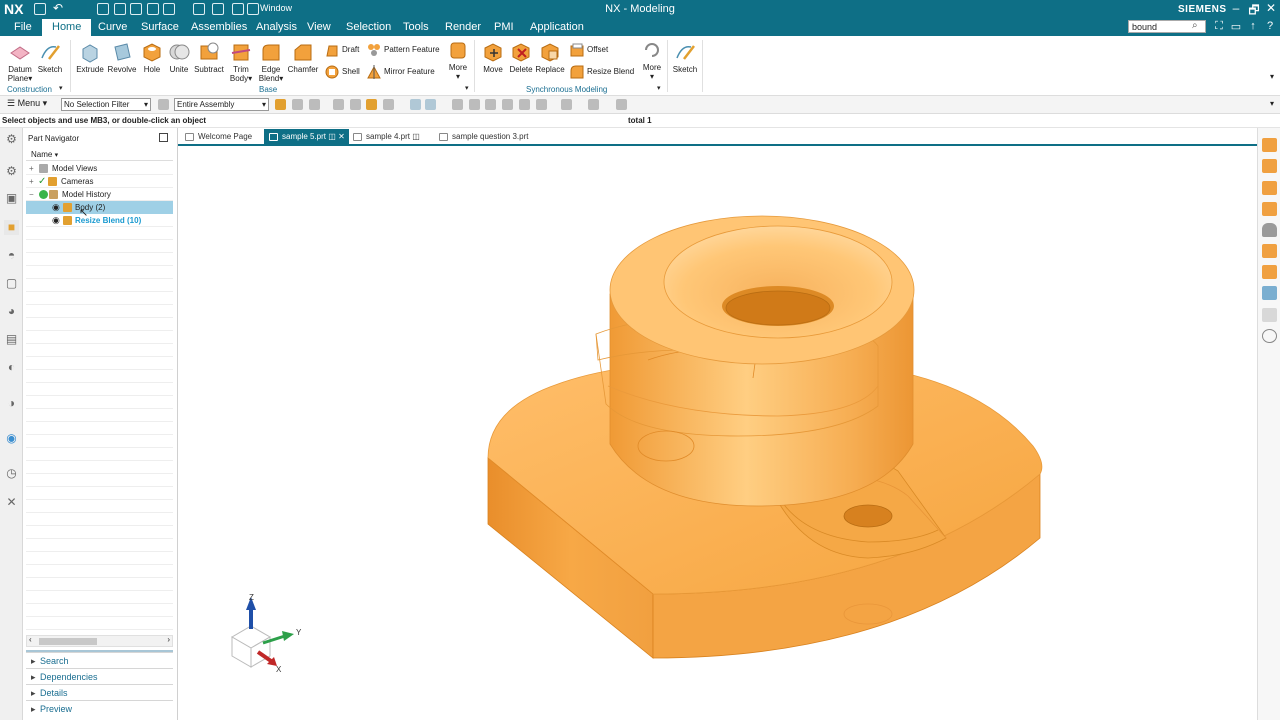 The image size is (1280, 720). Describe the element at coordinates (221, 104) in the screenshot. I see `scope-select: Entire Assembly` at that location.